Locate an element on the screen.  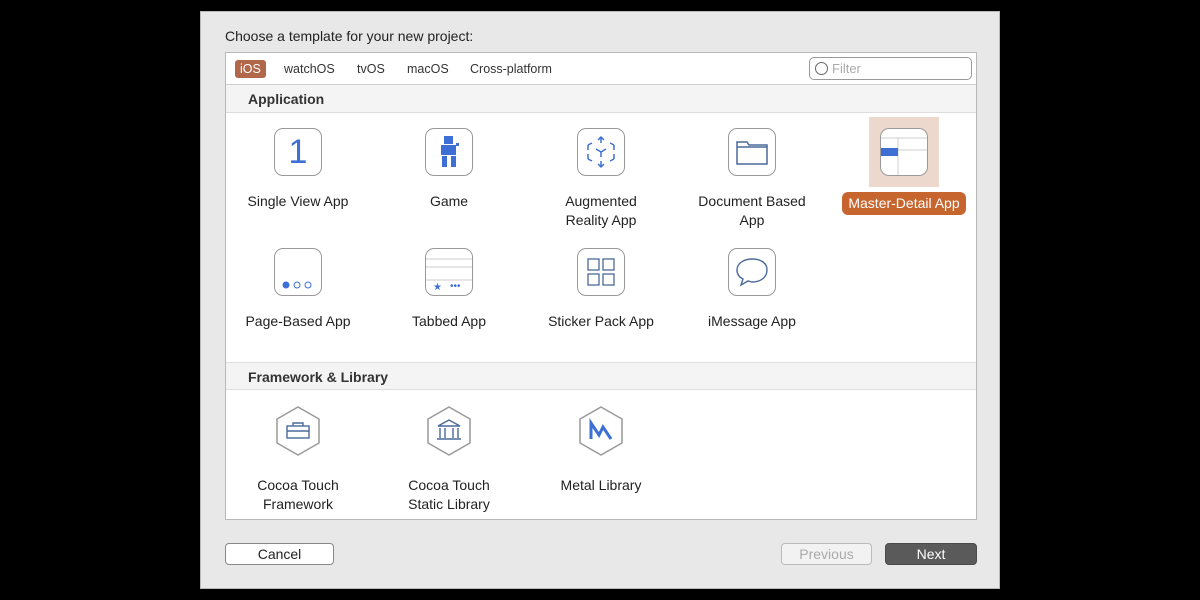
tab-bar-icon: ★ ••• is located at coordinates (449, 272).